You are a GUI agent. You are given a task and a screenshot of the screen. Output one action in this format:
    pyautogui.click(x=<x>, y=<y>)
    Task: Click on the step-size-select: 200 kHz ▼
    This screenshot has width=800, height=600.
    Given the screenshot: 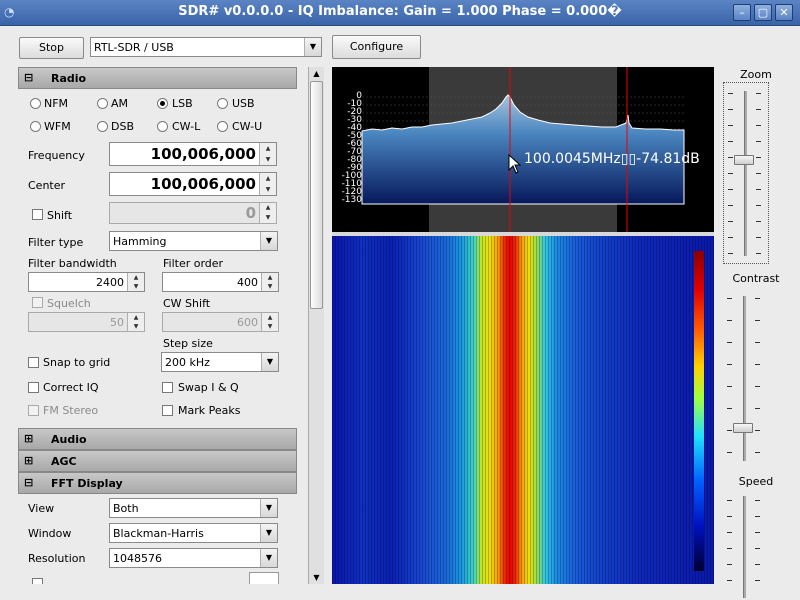 What is the action you would take?
    pyautogui.click(x=220, y=362)
    